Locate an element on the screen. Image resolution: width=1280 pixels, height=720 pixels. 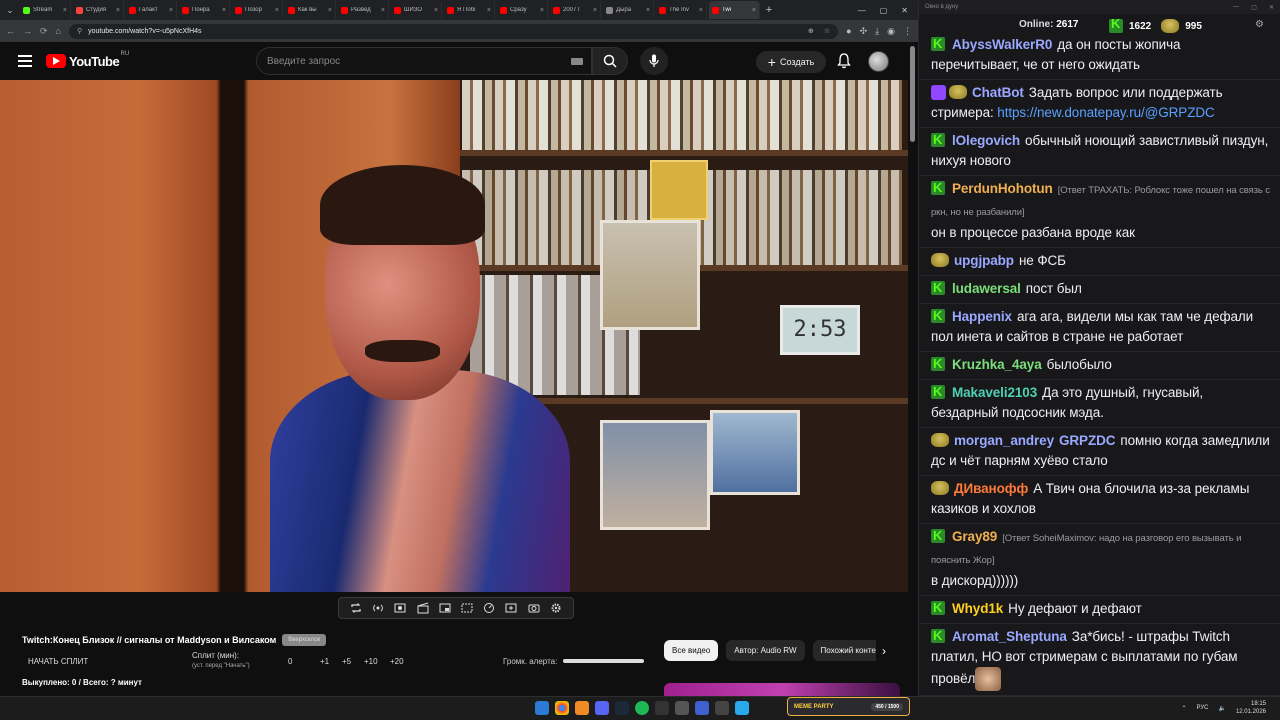
clock: 18:15 12.01.2026 is located at coordinates (1251, 708).